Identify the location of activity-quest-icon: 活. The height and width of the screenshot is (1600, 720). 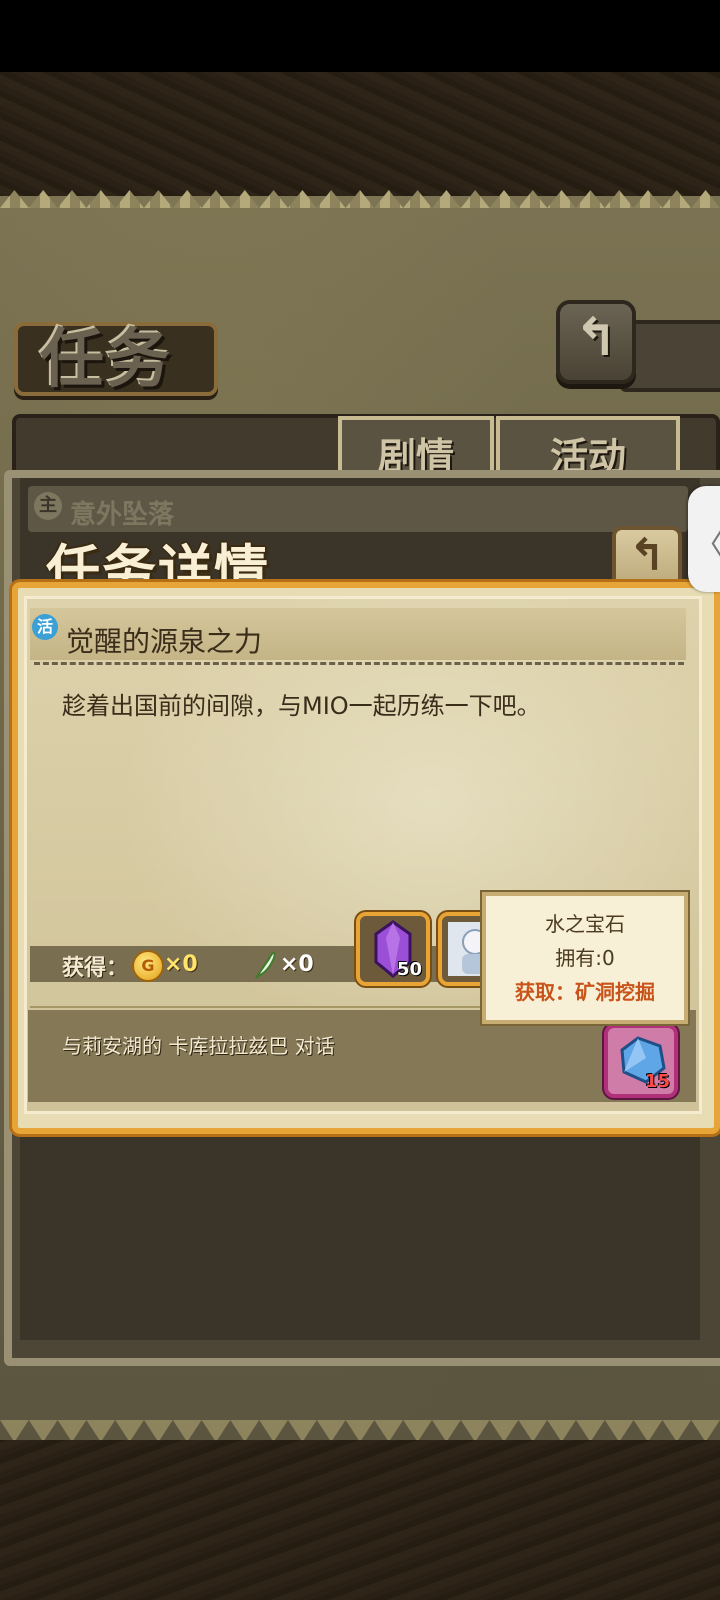
(45, 627).